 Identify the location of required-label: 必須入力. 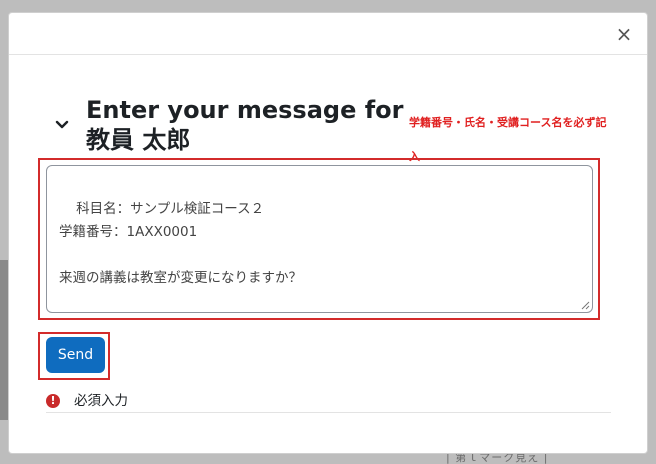
(101, 401).